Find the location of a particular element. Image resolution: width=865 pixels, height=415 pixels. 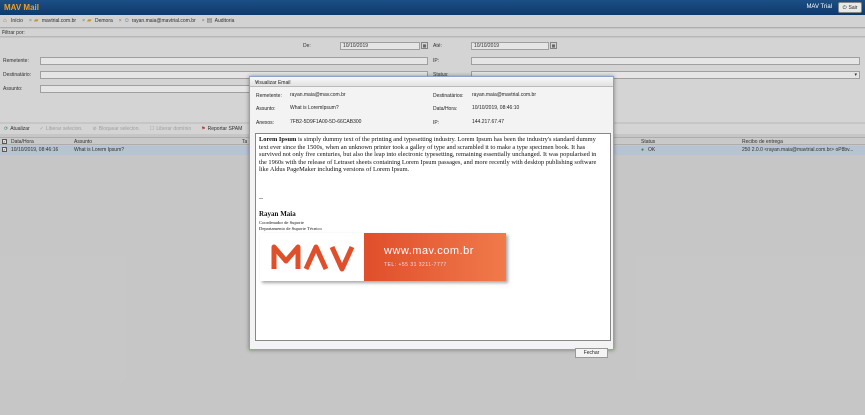

close-button: Fechar is located at coordinates (591, 353).